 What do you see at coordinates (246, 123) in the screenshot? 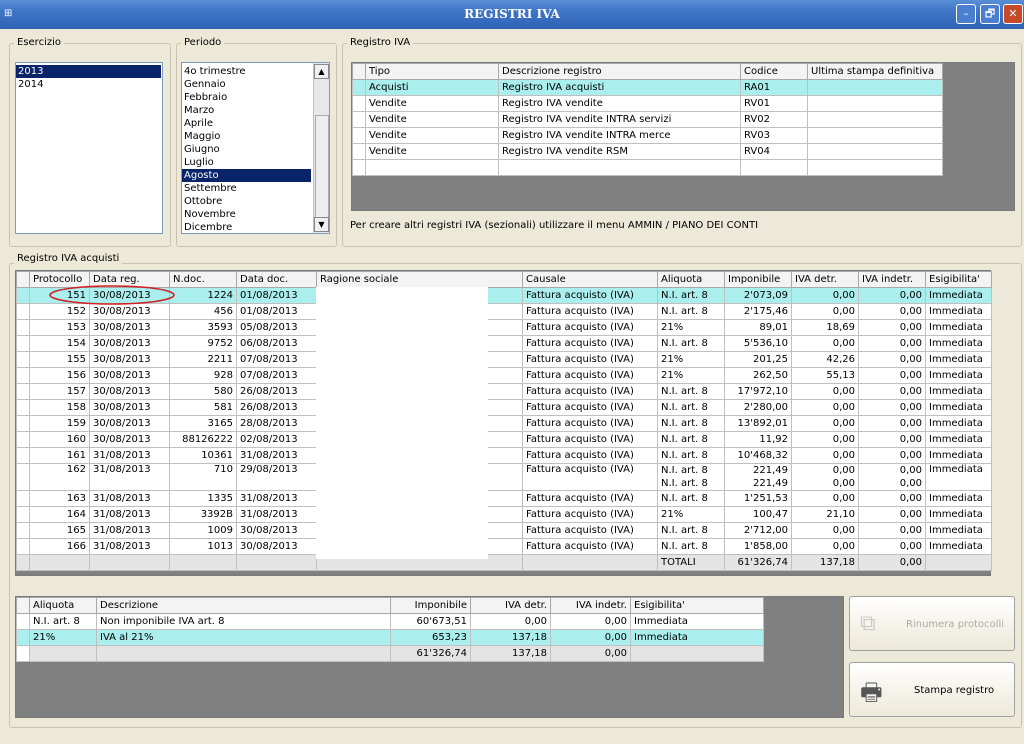
I see `periodo-item: Aprile` at bounding box center [246, 123].